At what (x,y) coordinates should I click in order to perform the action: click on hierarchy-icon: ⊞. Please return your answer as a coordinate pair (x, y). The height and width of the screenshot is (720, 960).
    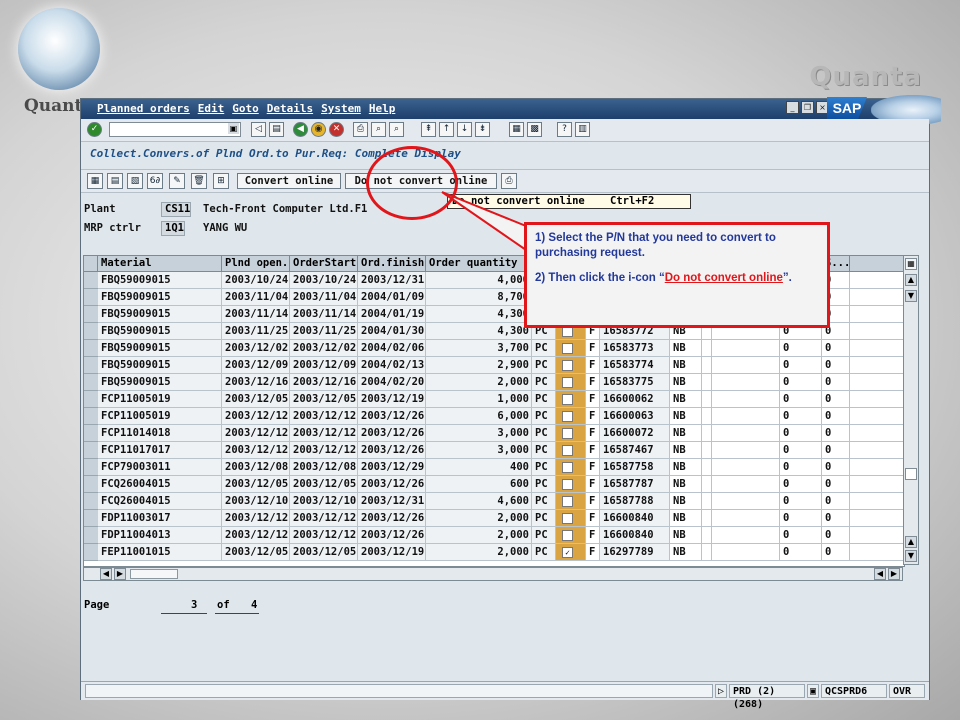
    Looking at the image, I should click on (221, 181).